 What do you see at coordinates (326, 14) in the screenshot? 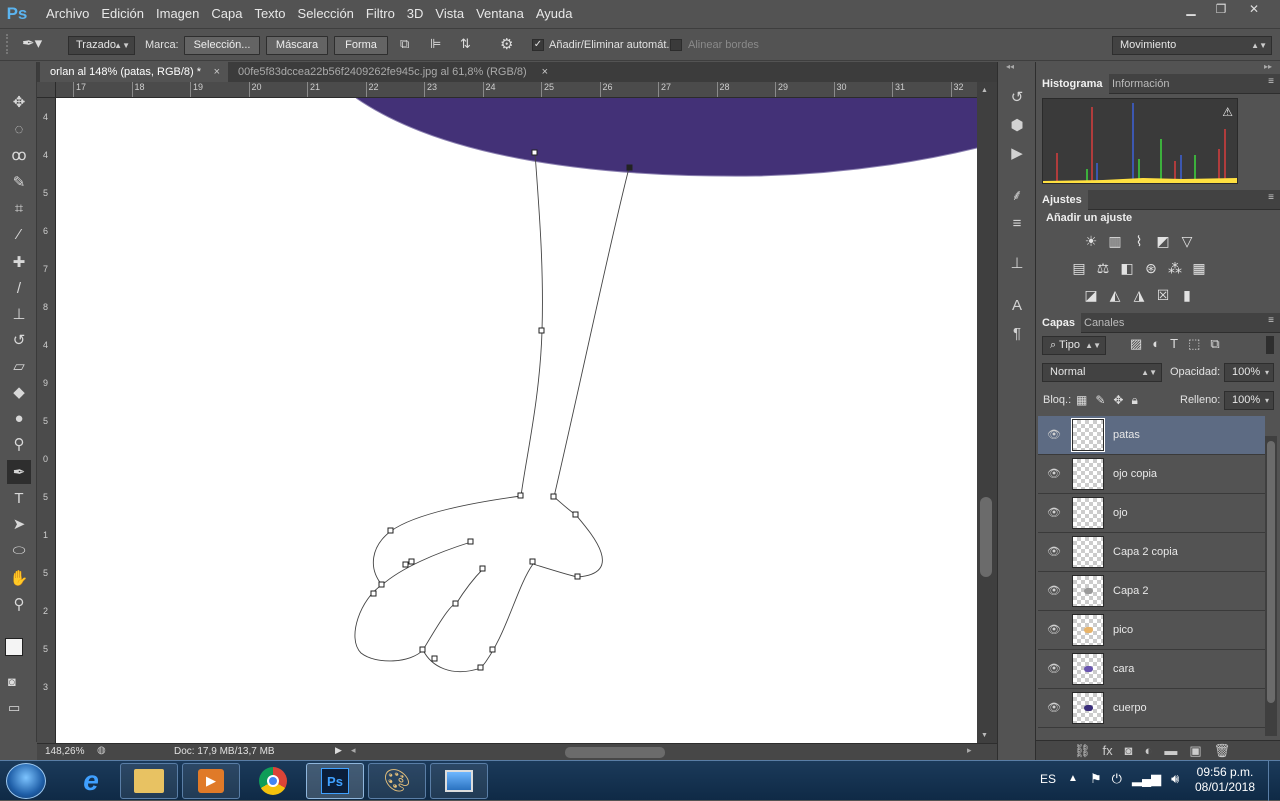
I see `menu-seleccin: Selección` at bounding box center [326, 14].